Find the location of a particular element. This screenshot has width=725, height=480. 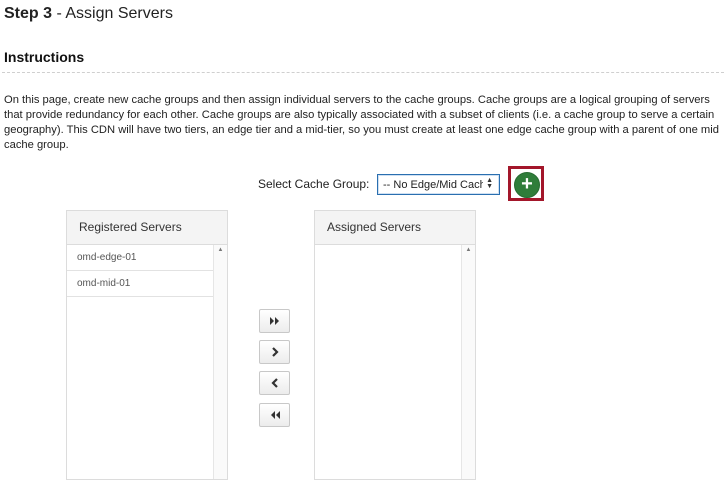

double-chevron-left-icon is located at coordinates (275, 415).